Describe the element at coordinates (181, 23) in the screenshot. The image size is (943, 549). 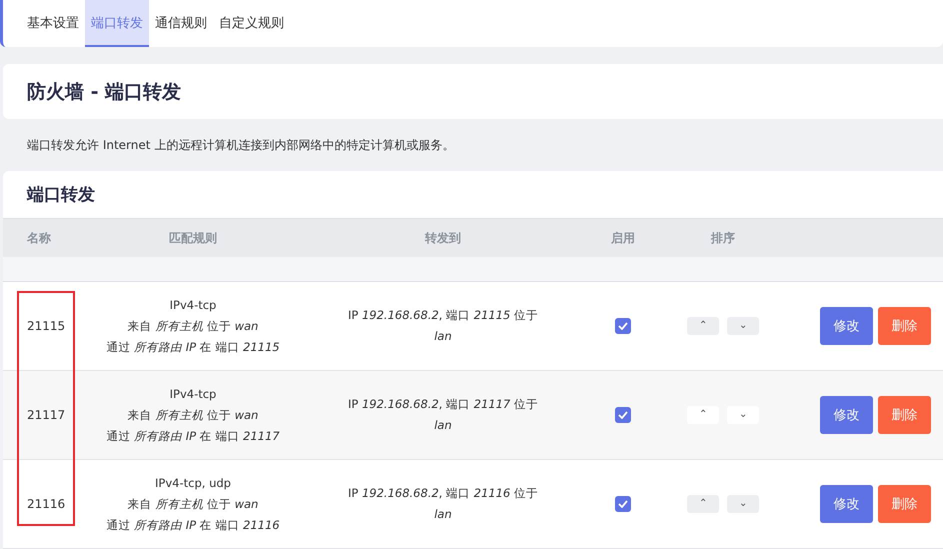
I see `tab: 通信规则` at that location.